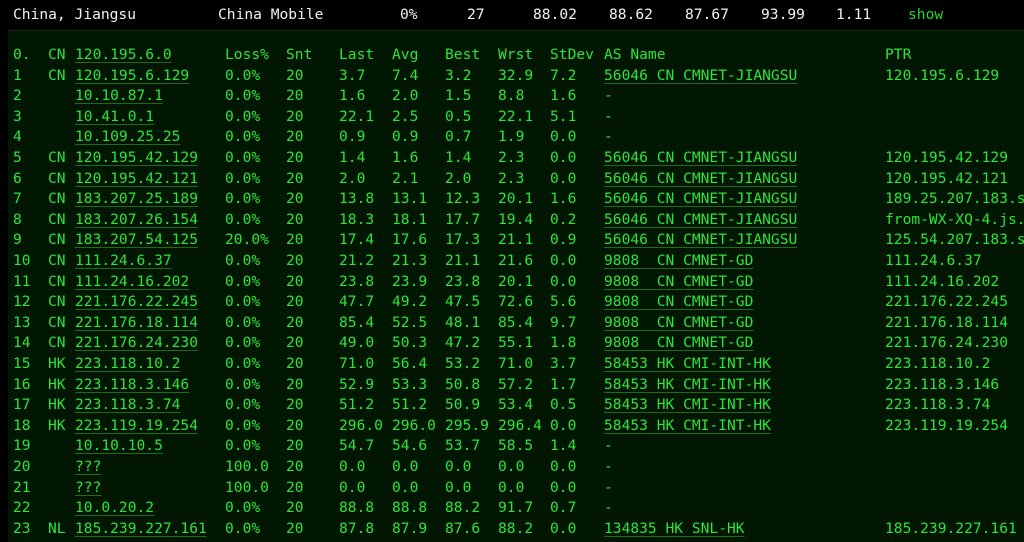  I want to click on cell-host: 185.239.227.161, so click(141, 528).